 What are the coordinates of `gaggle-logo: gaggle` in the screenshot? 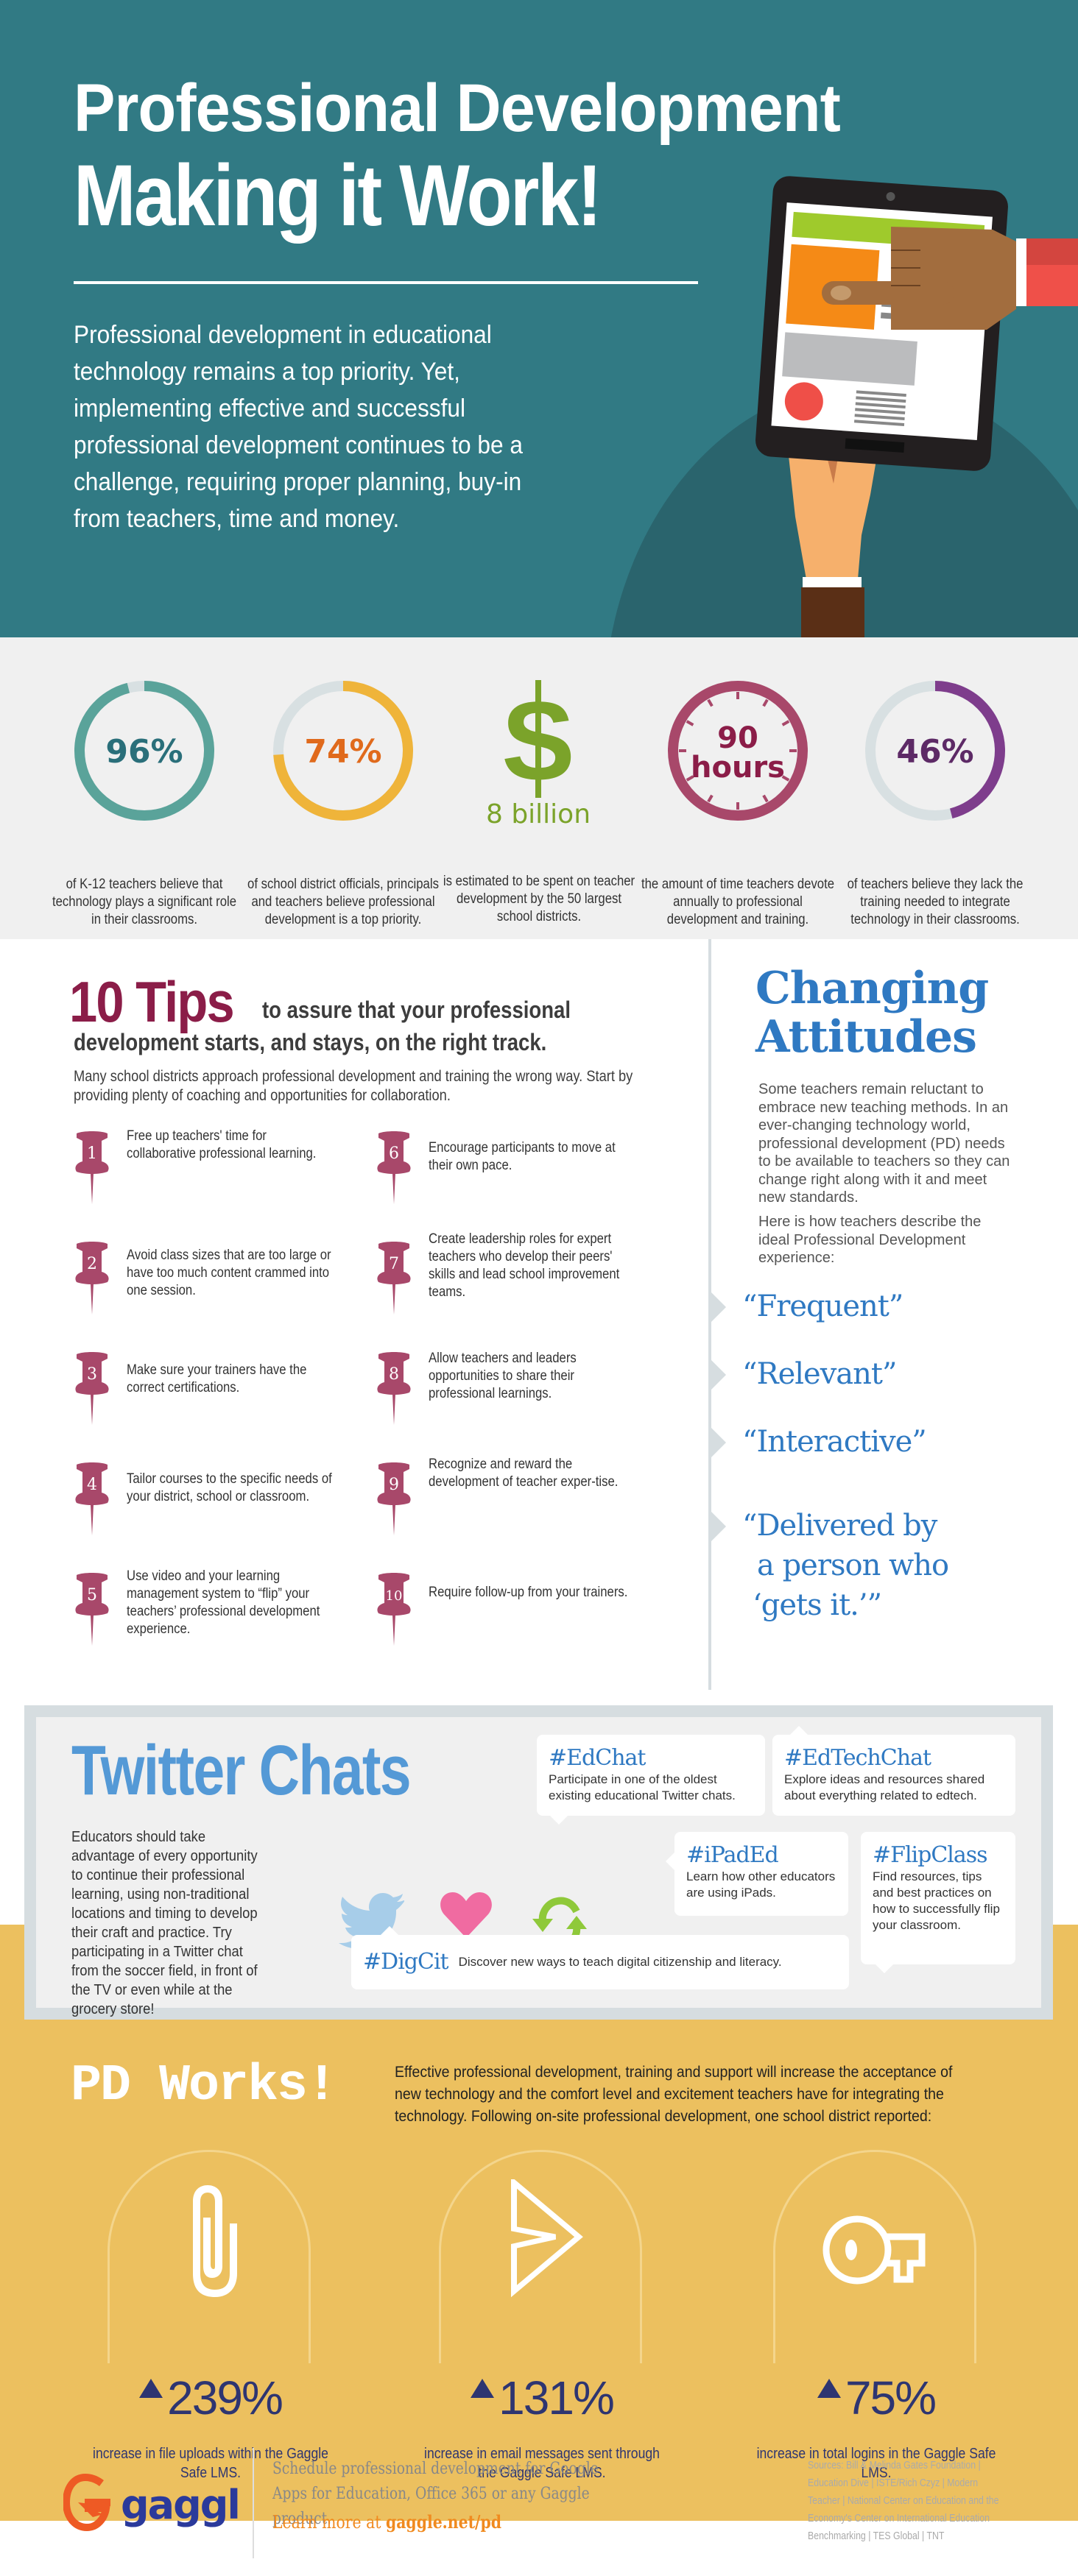 It's located at (164, 2502).